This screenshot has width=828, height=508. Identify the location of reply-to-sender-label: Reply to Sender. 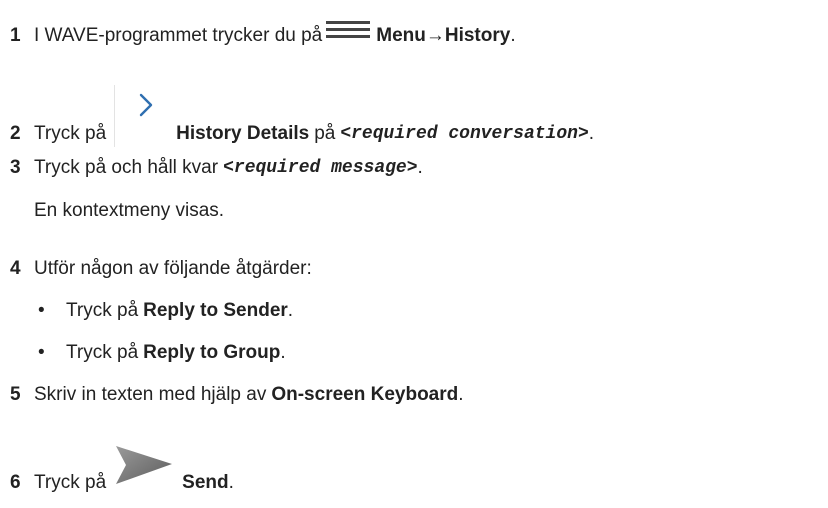
(215, 310).